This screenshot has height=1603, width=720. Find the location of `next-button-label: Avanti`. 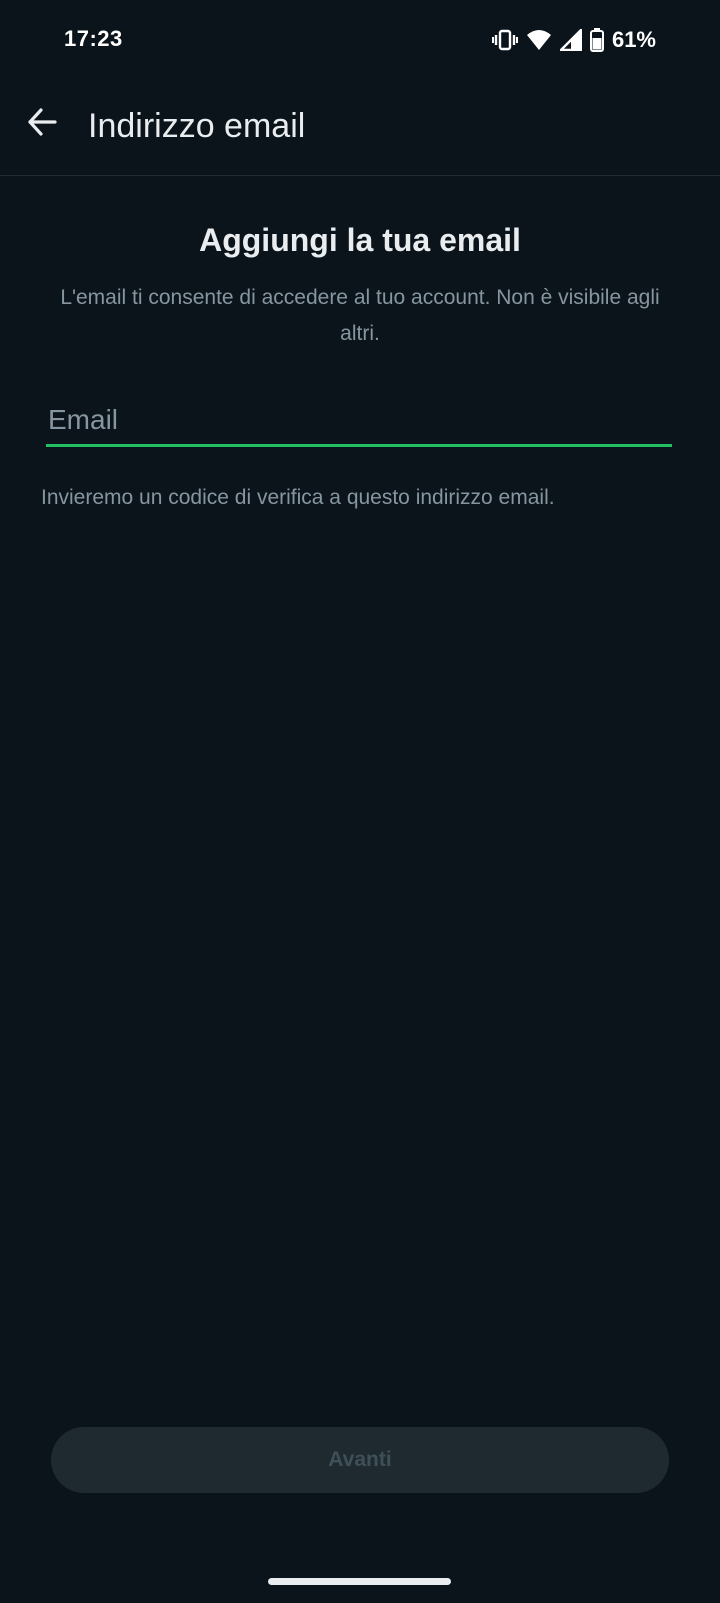

next-button-label: Avanti is located at coordinates (360, 1459).